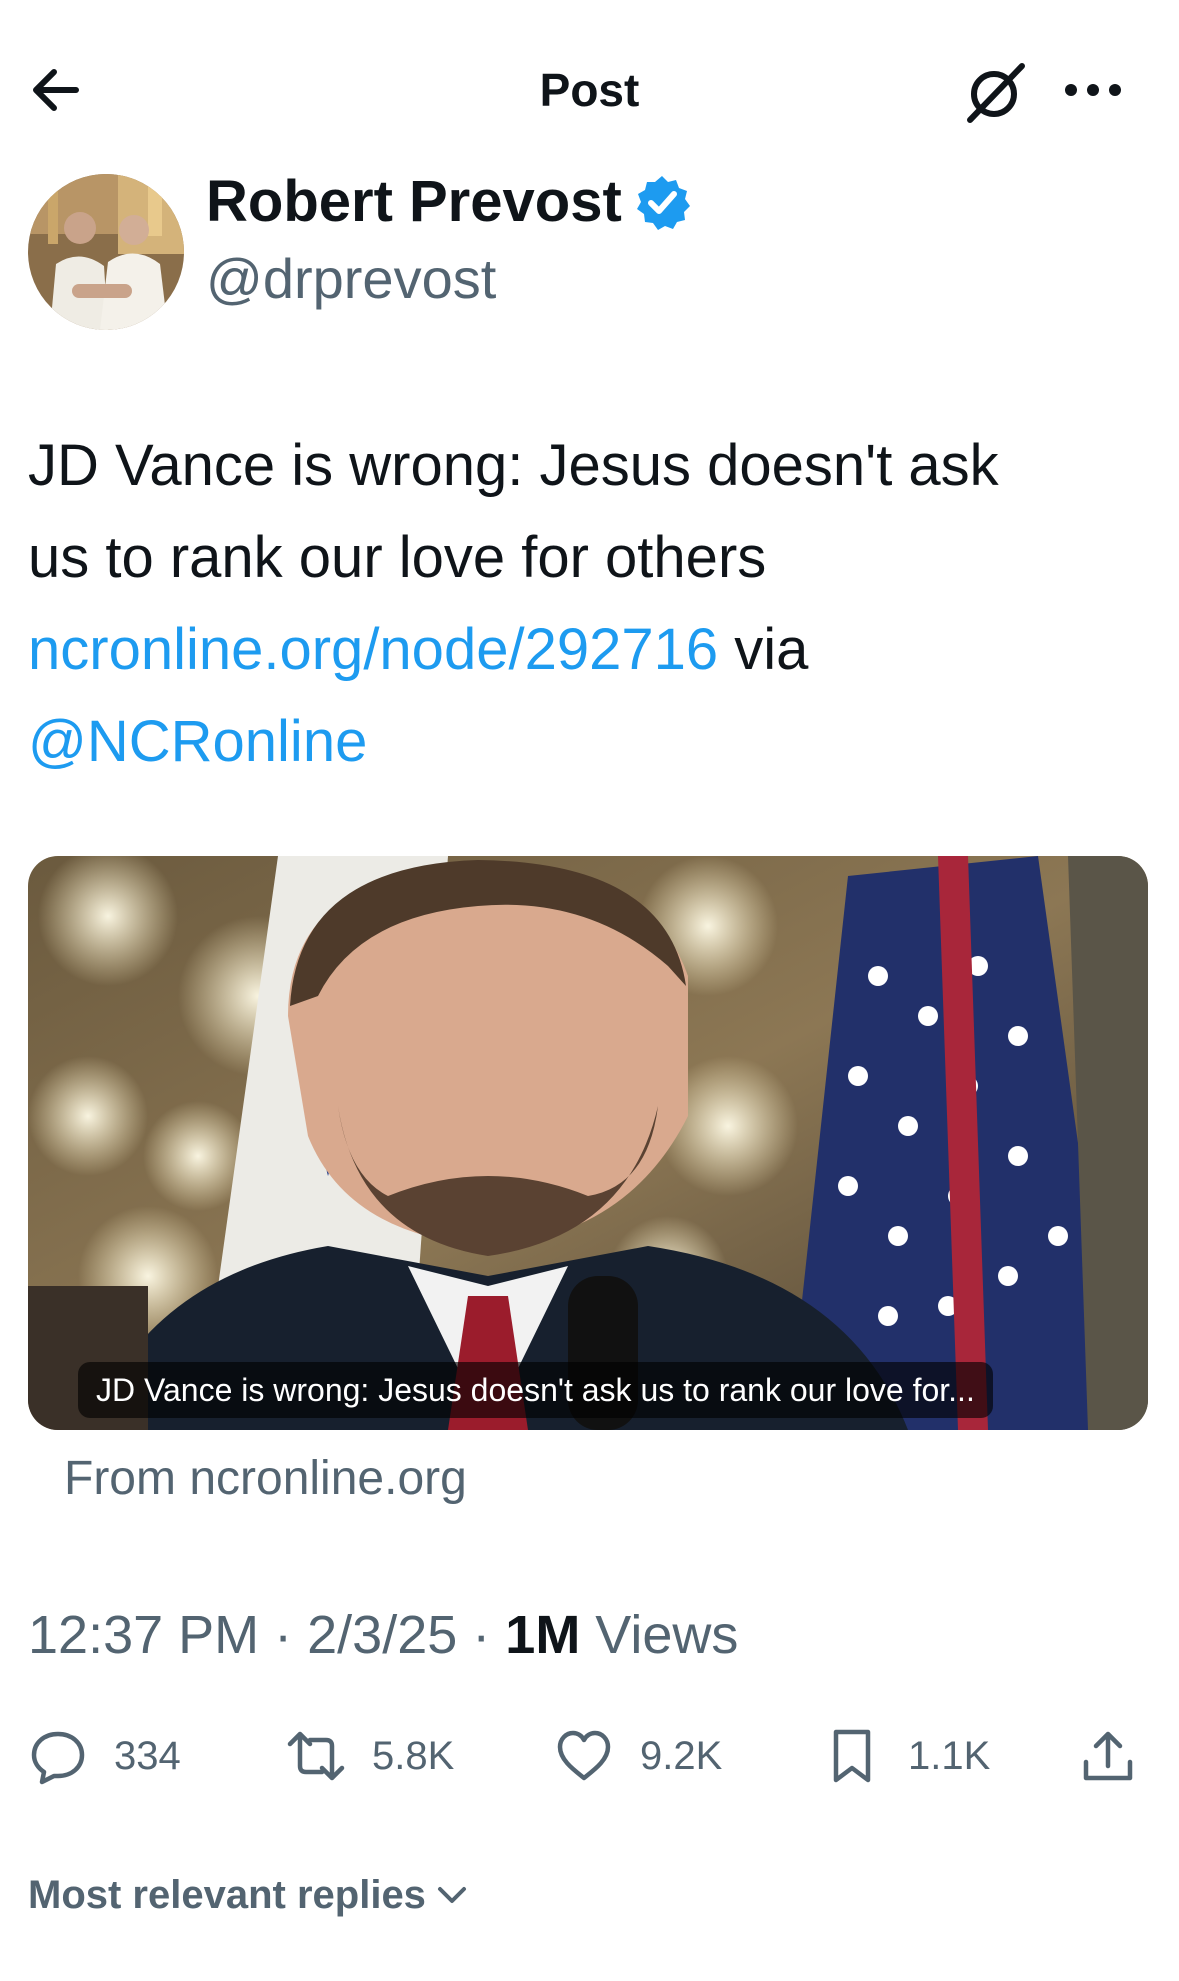 The height and width of the screenshot is (1981, 1179). I want to click on post-text-line: @NCRonline, so click(588, 742).